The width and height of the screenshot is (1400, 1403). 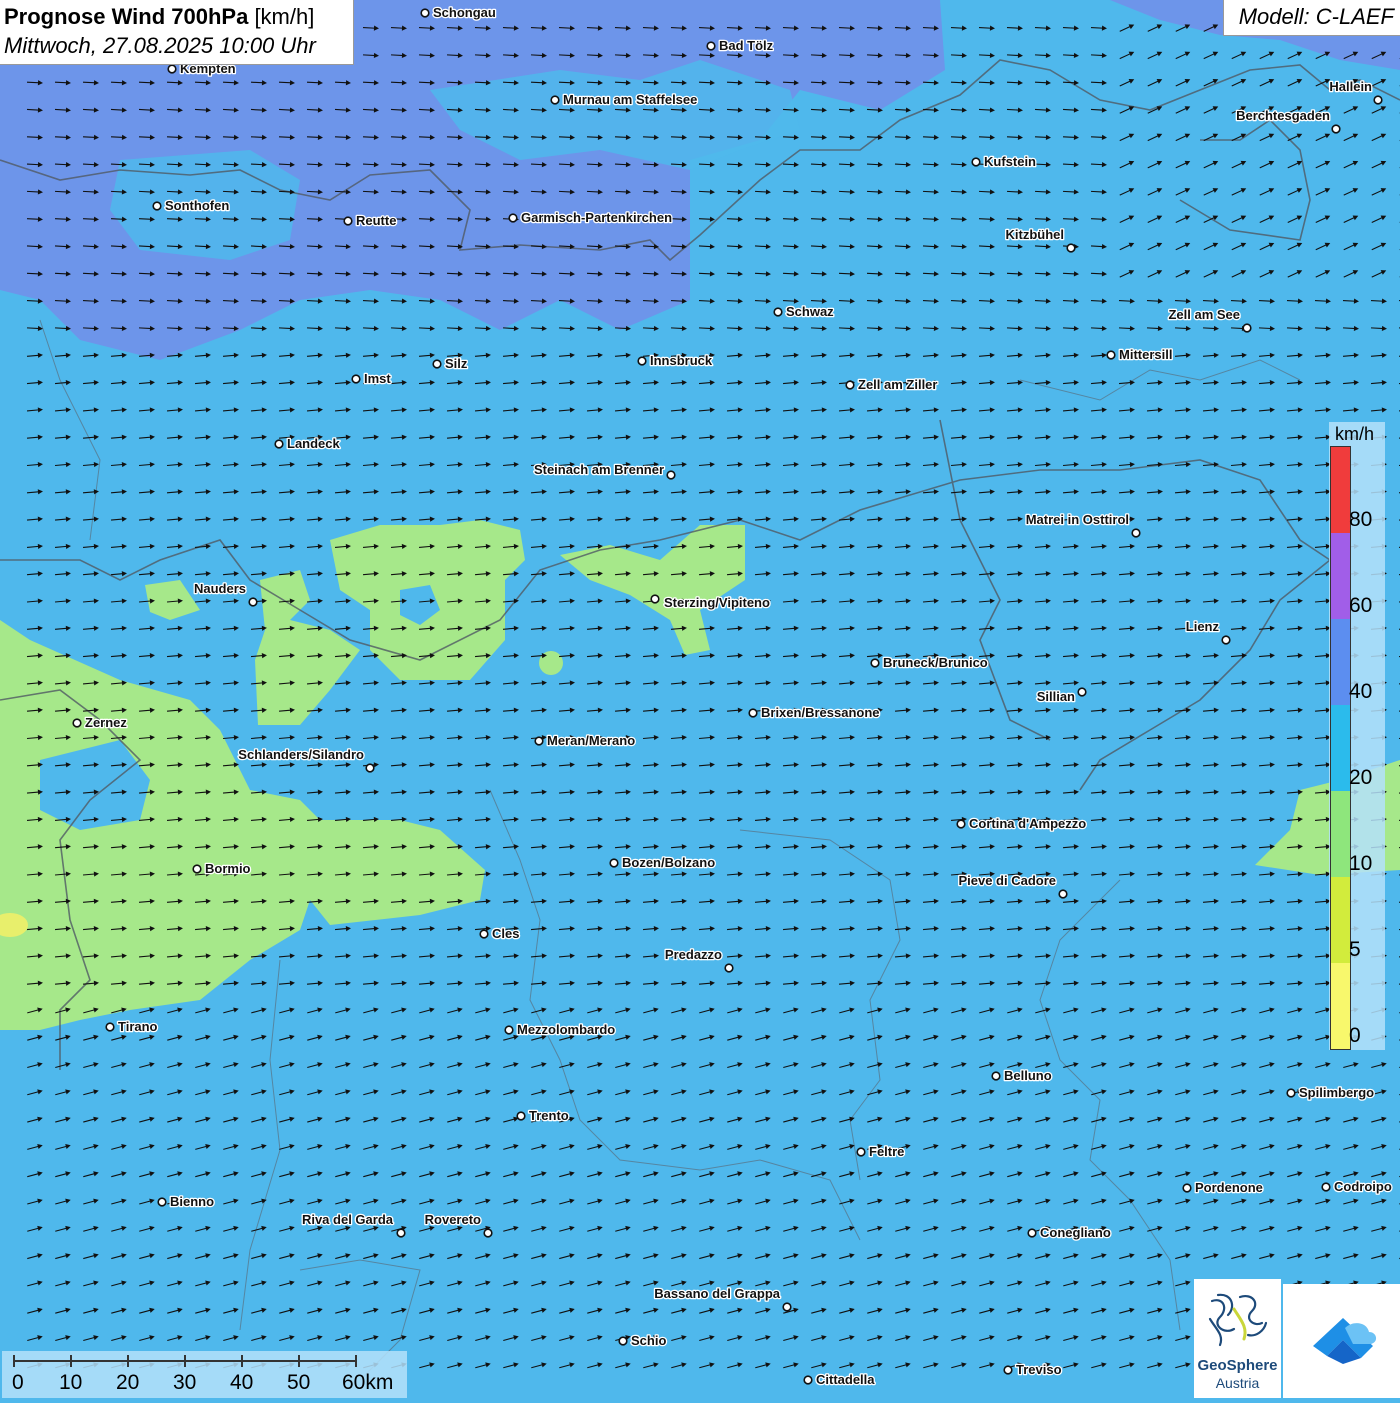 I want to click on city-label: Rovereto, so click(x=453, y=1219).